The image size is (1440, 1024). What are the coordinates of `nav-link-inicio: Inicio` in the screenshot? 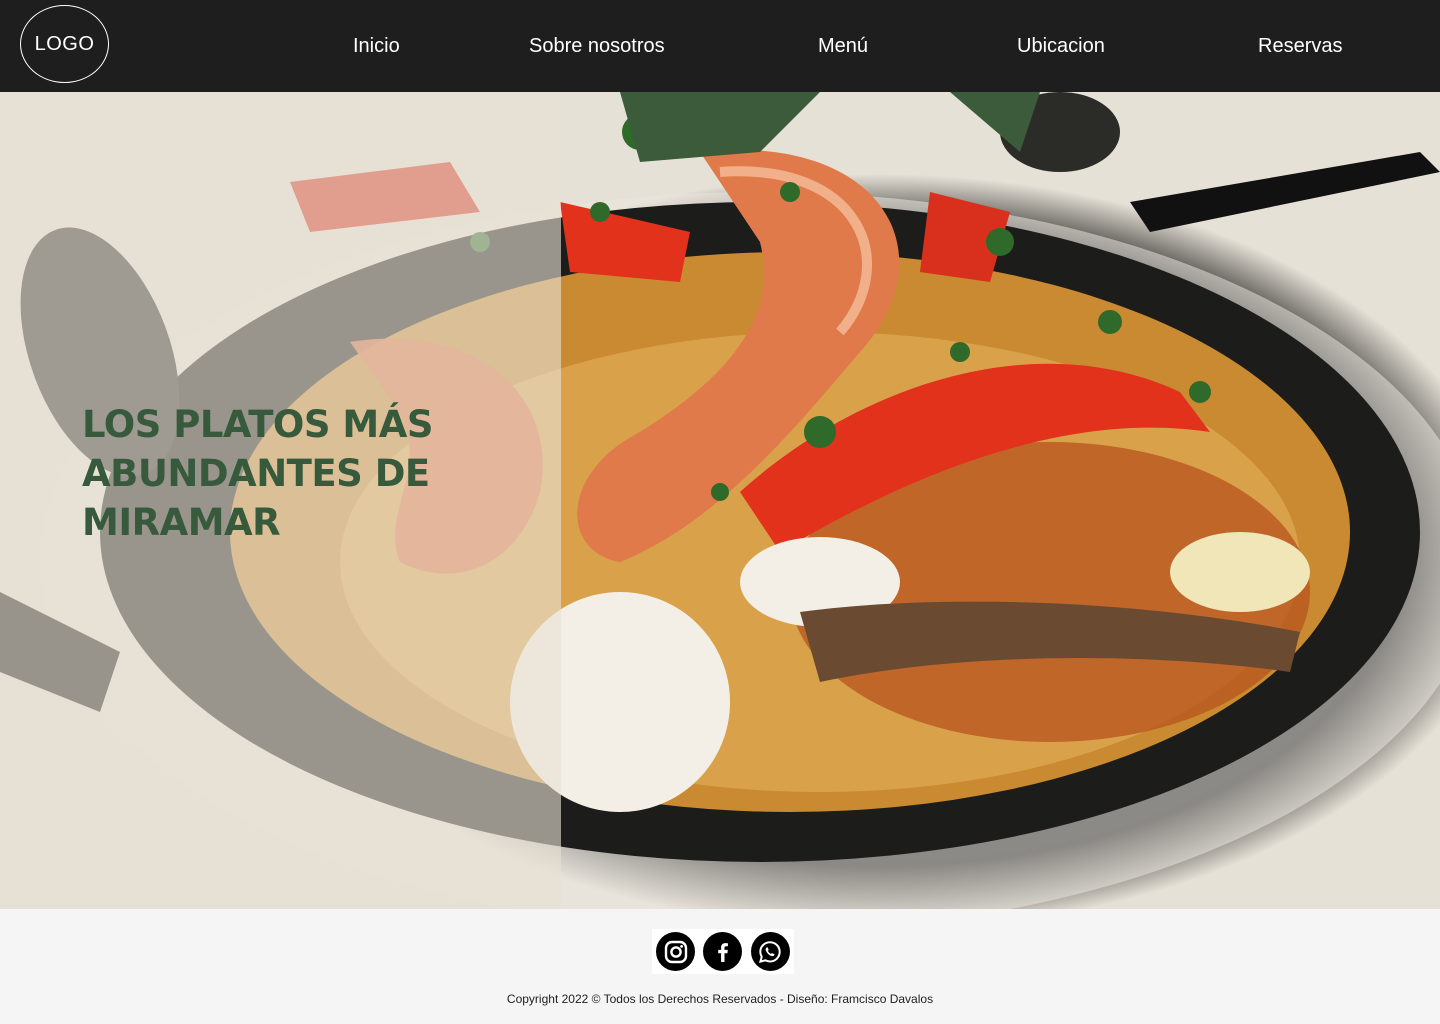 It's located at (376, 46).